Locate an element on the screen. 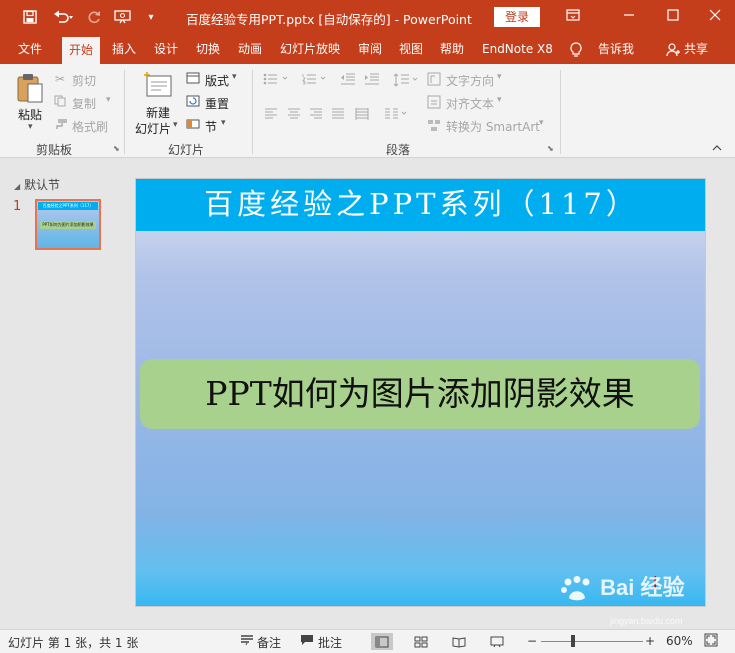 This screenshot has width=735, height=653. tab-slideshow: 幻灯片放映 is located at coordinates (310, 49).